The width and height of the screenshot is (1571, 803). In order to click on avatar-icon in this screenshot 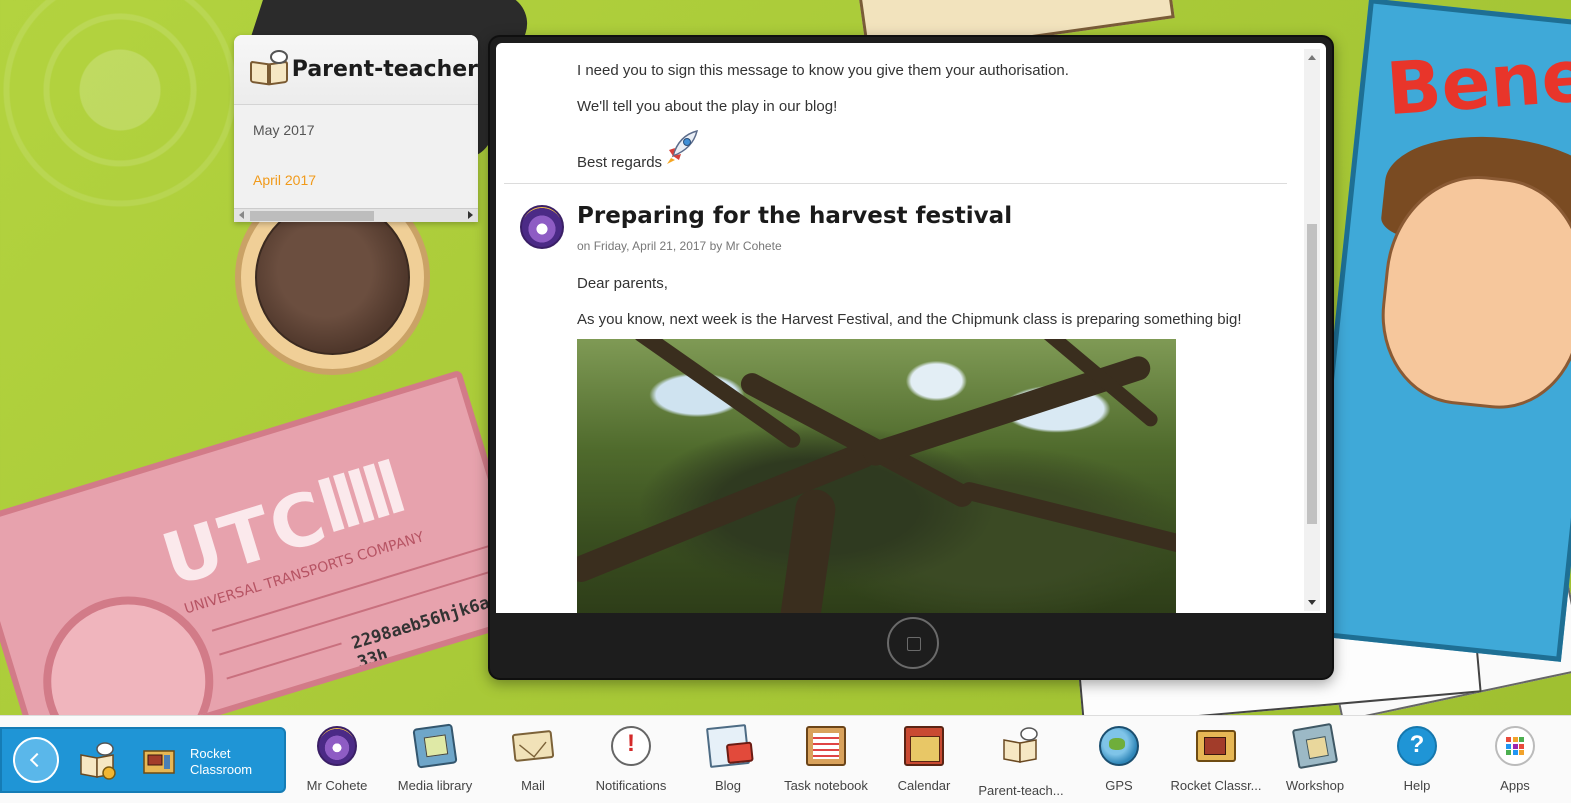, I will do `click(337, 746)`.